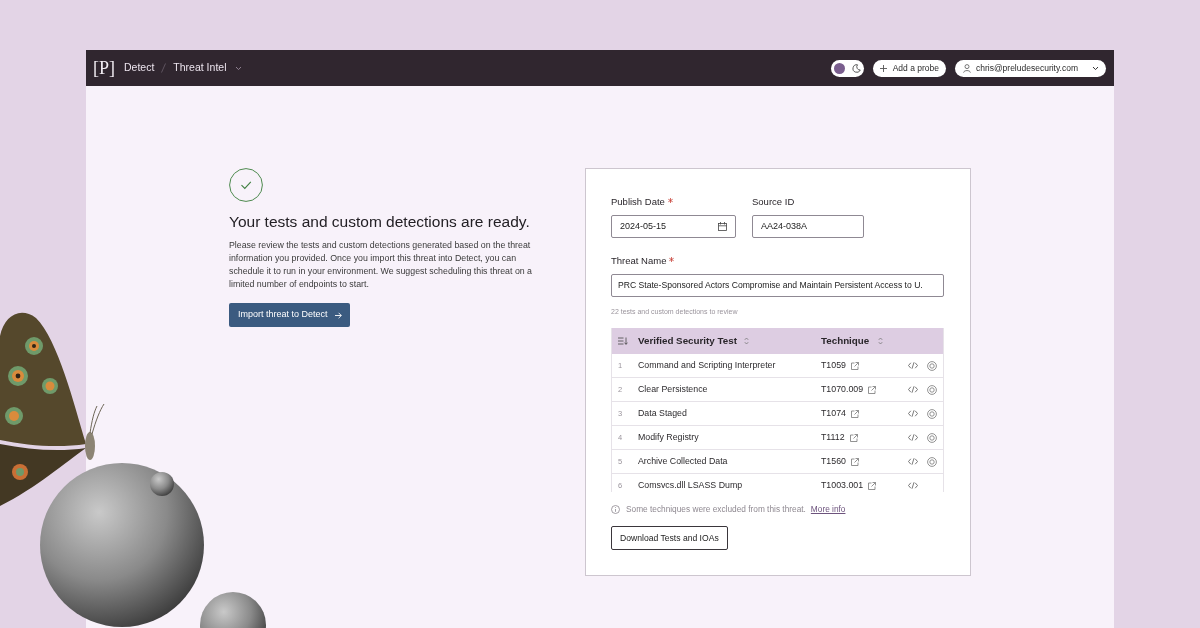 The image size is (1200, 628). Describe the element at coordinates (246, 185) in the screenshot. I see `success-check-icon` at that location.